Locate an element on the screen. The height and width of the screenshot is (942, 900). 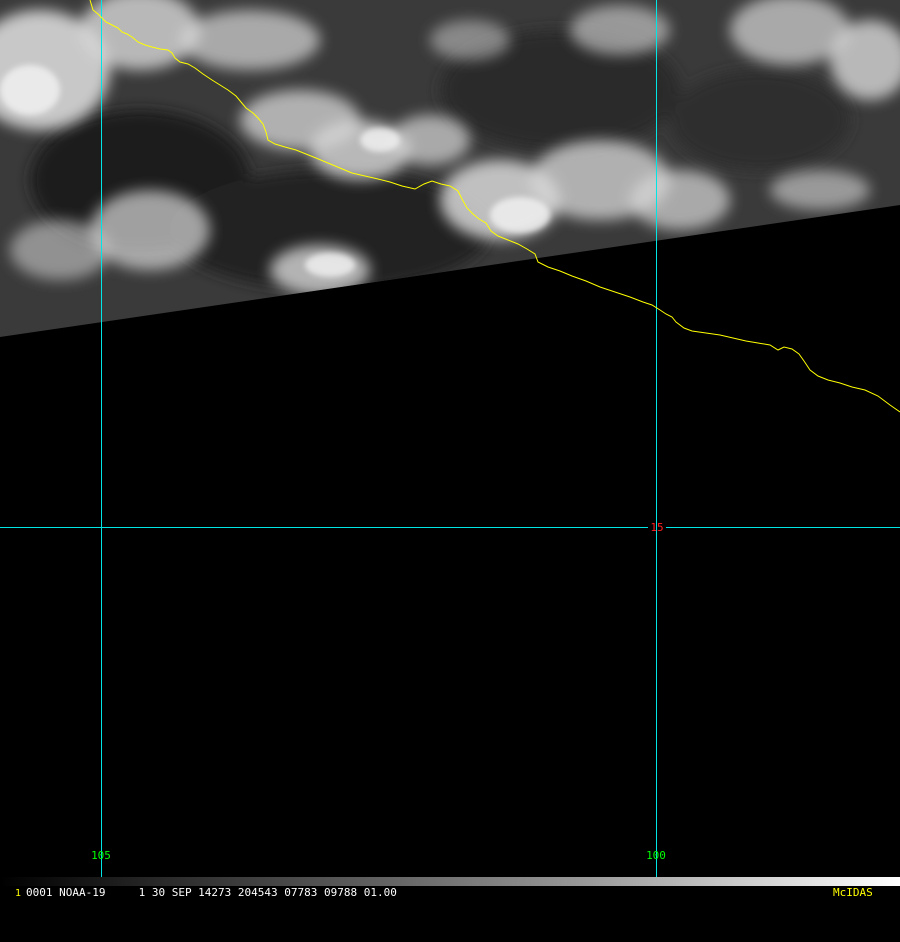
grayscale-color-bar is located at coordinates (450, 881).